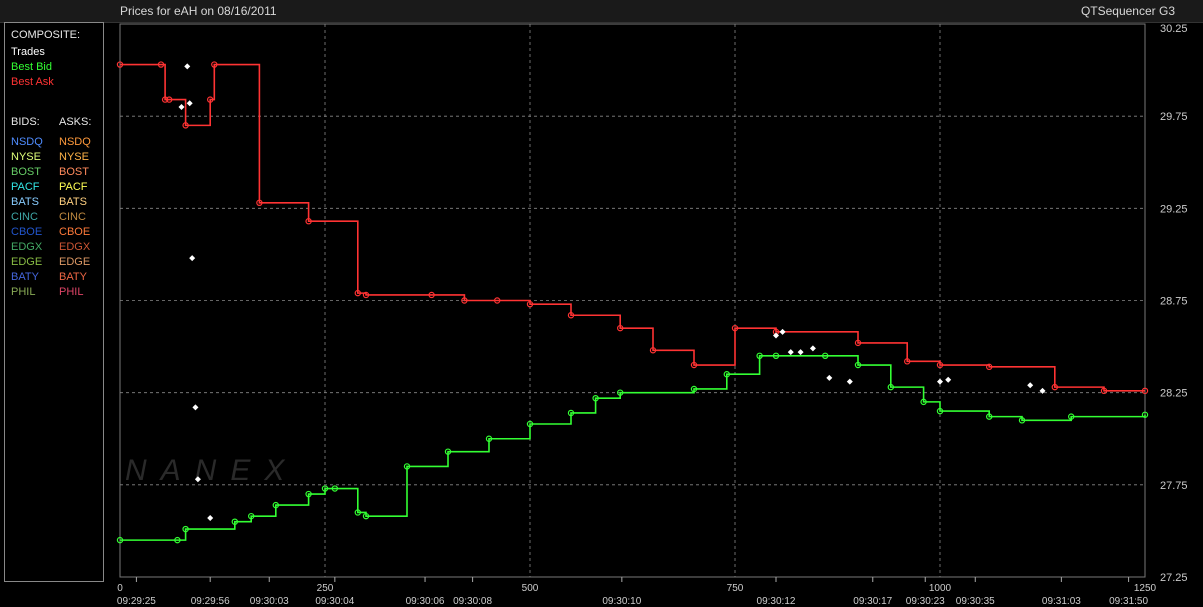 The height and width of the screenshot is (607, 1203). What do you see at coordinates (472, 601) in the screenshot?
I see `time-label: 09:30:08` at bounding box center [472, 601].